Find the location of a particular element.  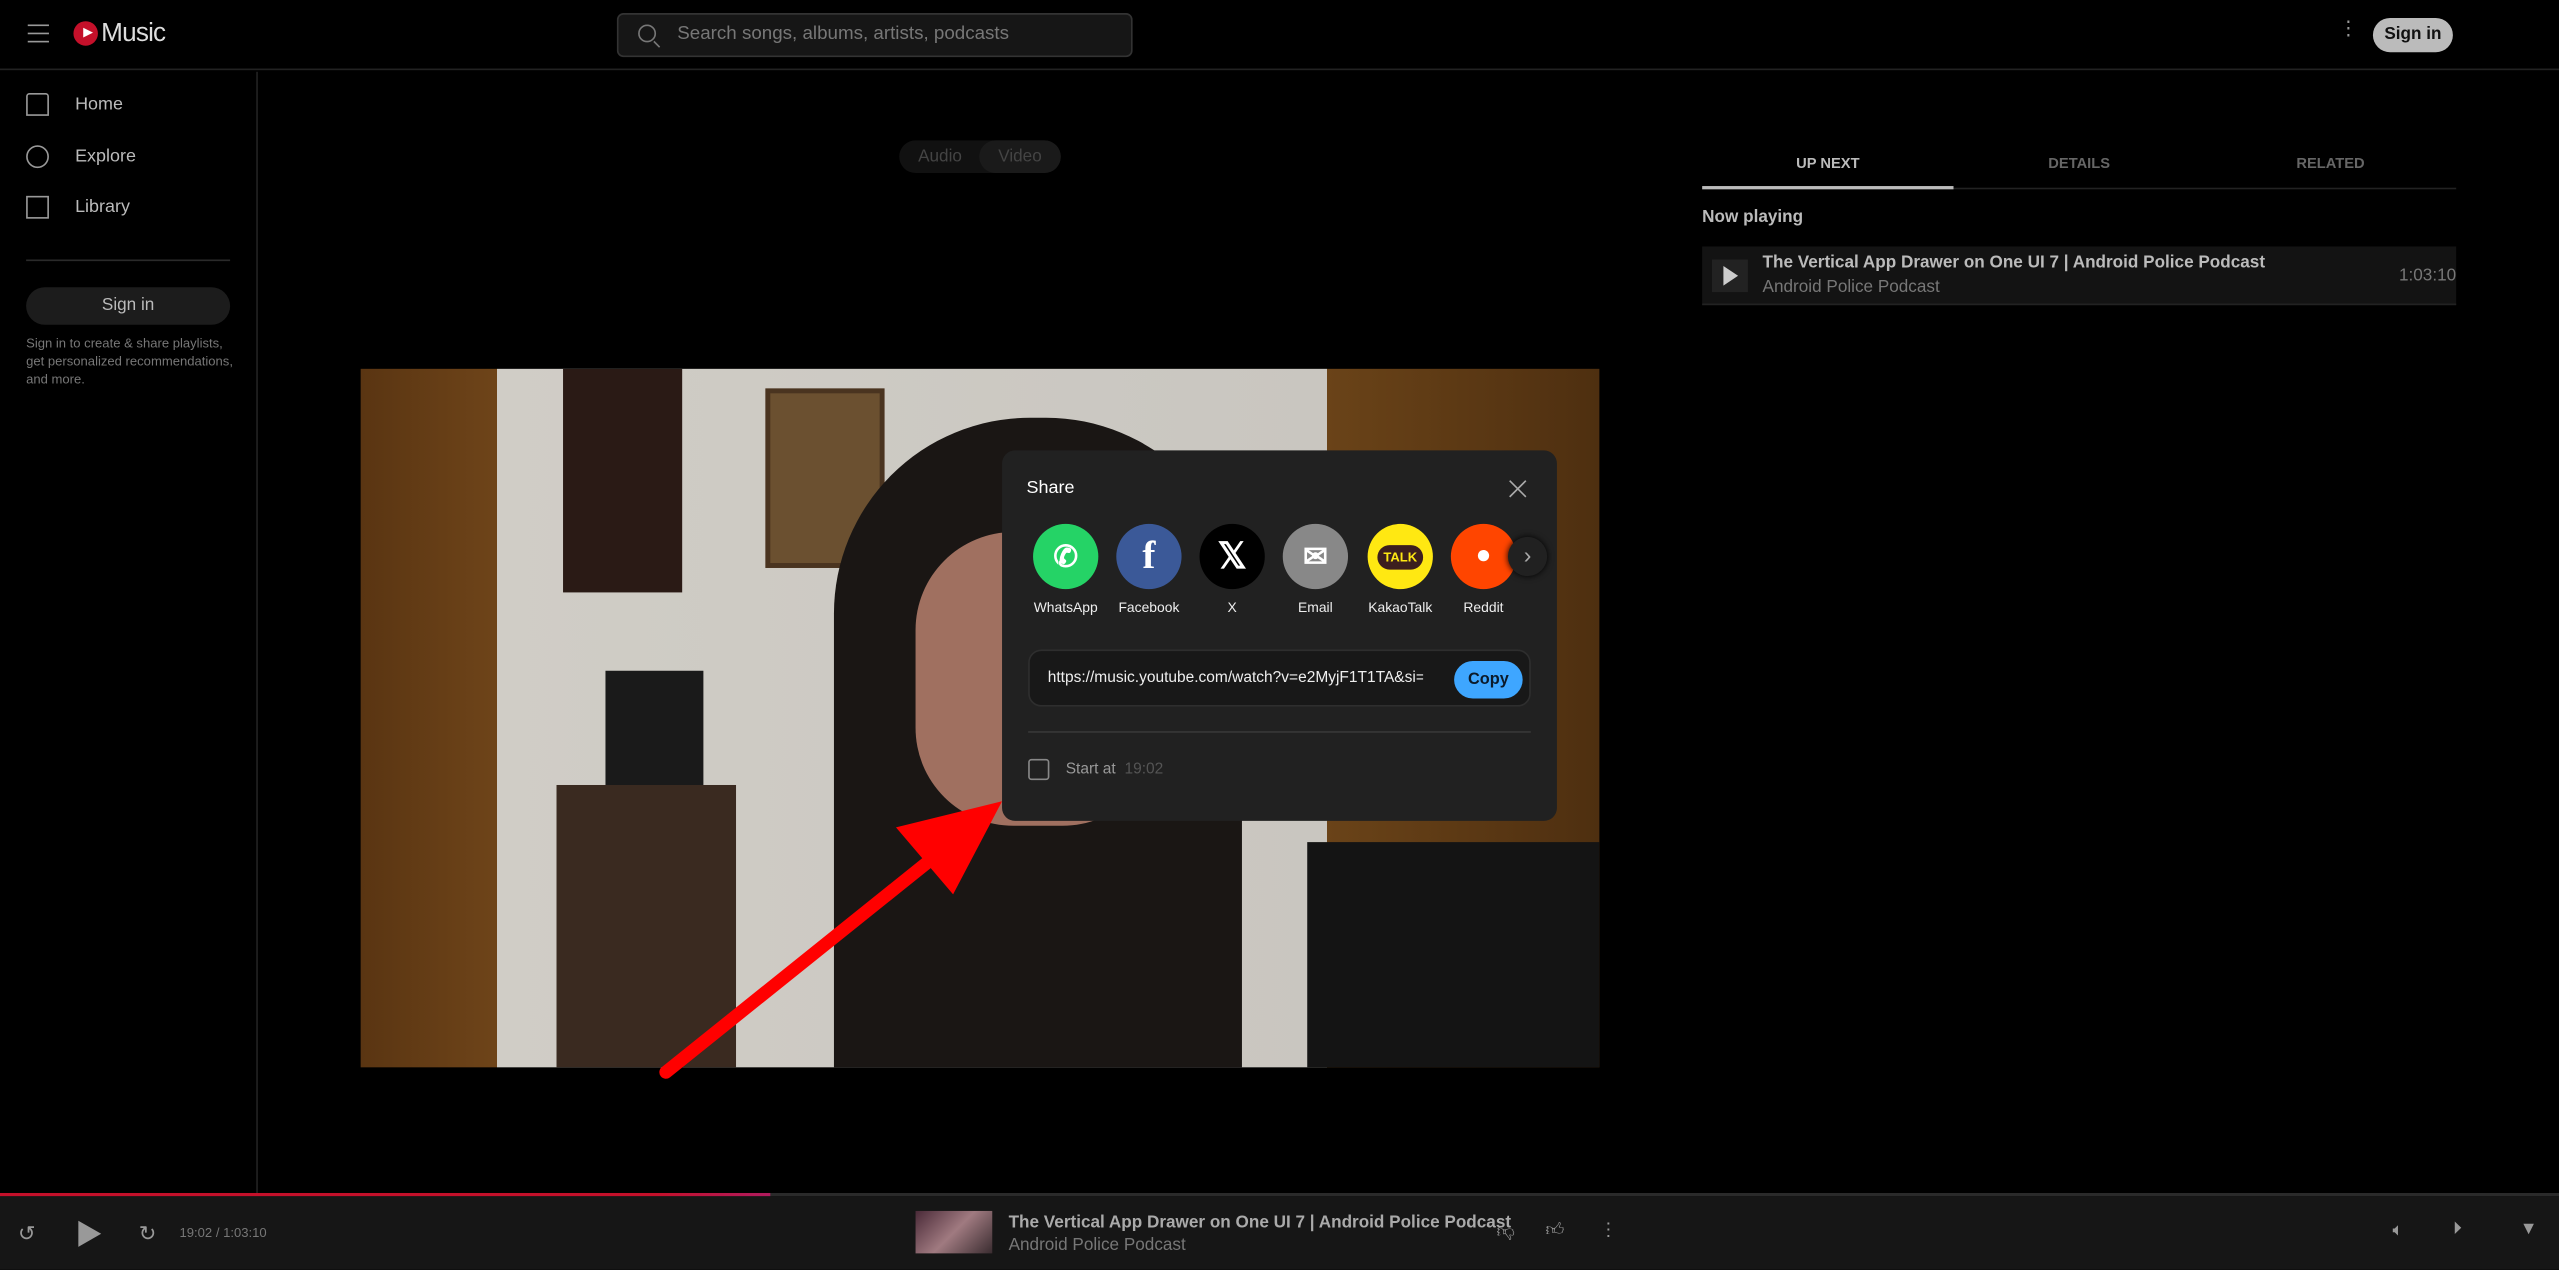

annotation-arrow is located at coordinates (831, 940).